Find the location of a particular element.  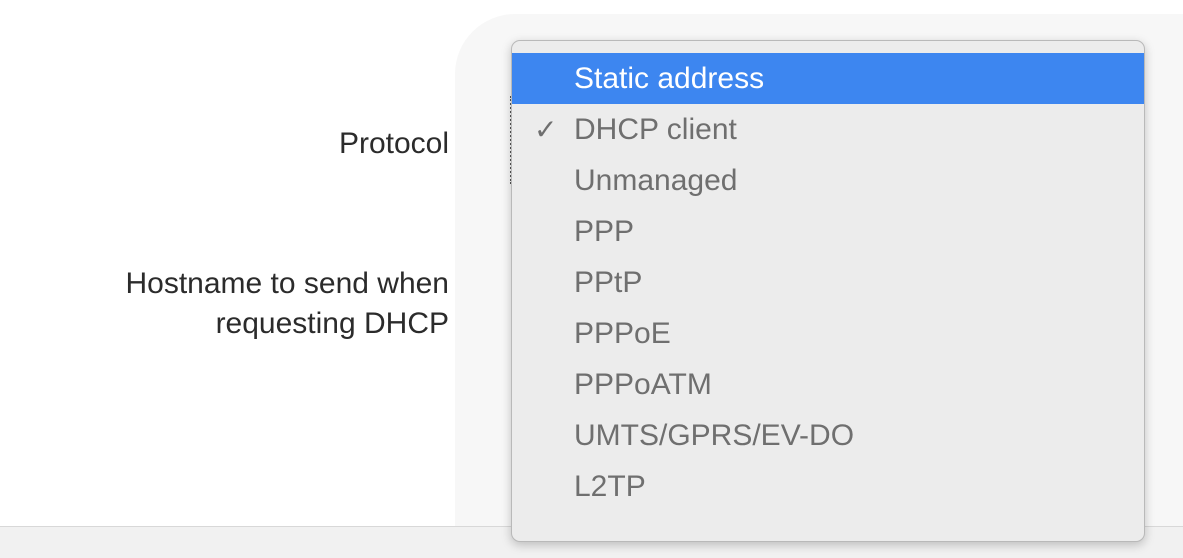

menu-item-dhcp-client: ✓ DHCP client is located at coordinates (828, 129).